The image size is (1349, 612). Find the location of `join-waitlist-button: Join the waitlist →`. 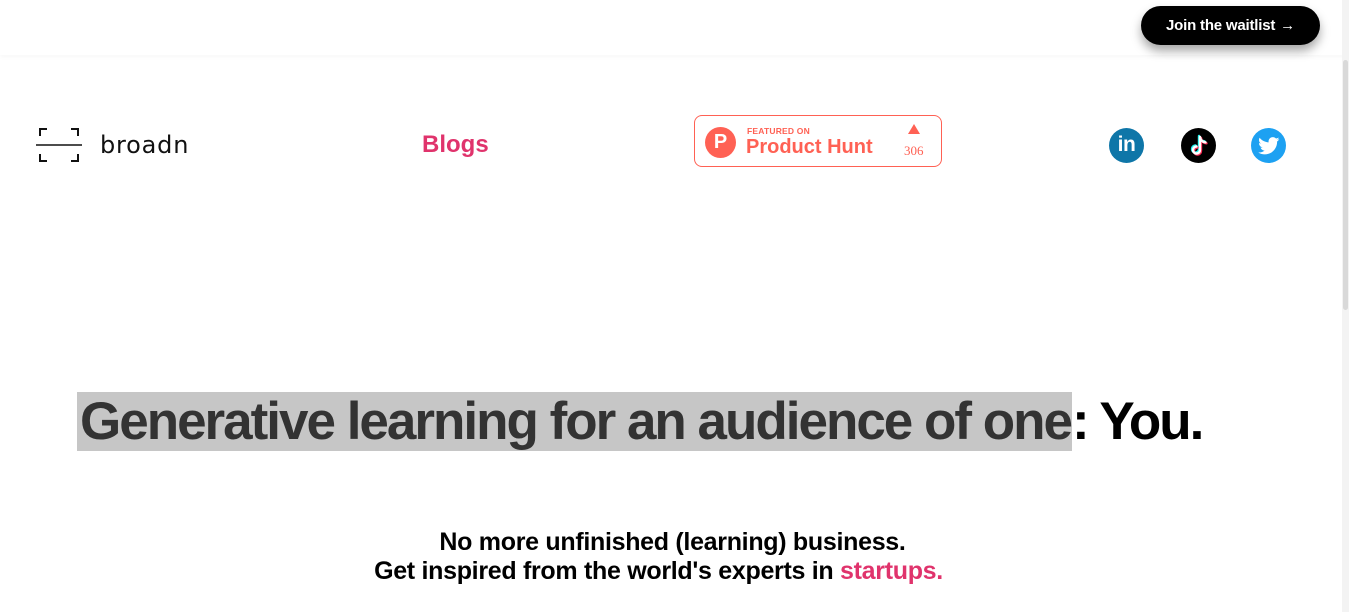

join-waitlist-button: Join the waitlist → is located at coordinates (1230, 25).